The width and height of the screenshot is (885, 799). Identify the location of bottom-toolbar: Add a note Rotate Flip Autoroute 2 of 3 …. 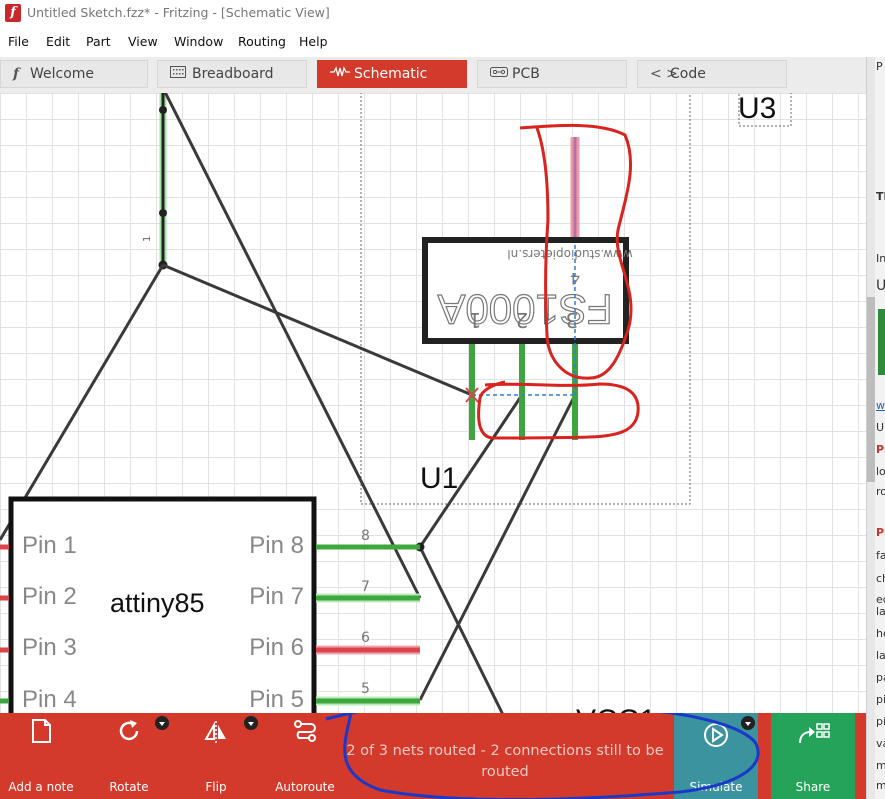
(433, 756).